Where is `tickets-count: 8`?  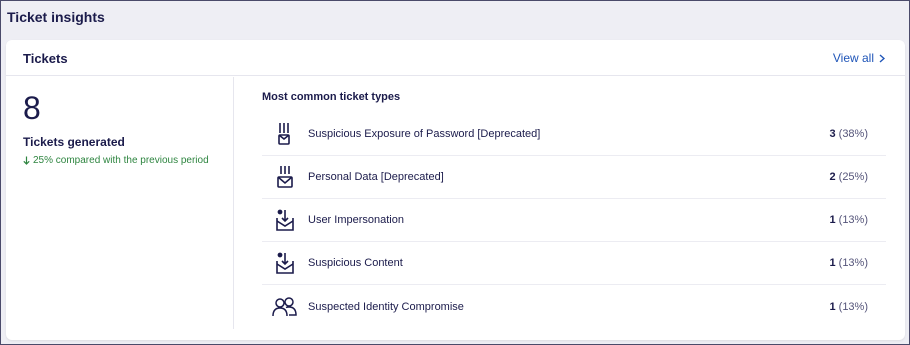 tickets-count: 8 is located at coordinates (32, 108).